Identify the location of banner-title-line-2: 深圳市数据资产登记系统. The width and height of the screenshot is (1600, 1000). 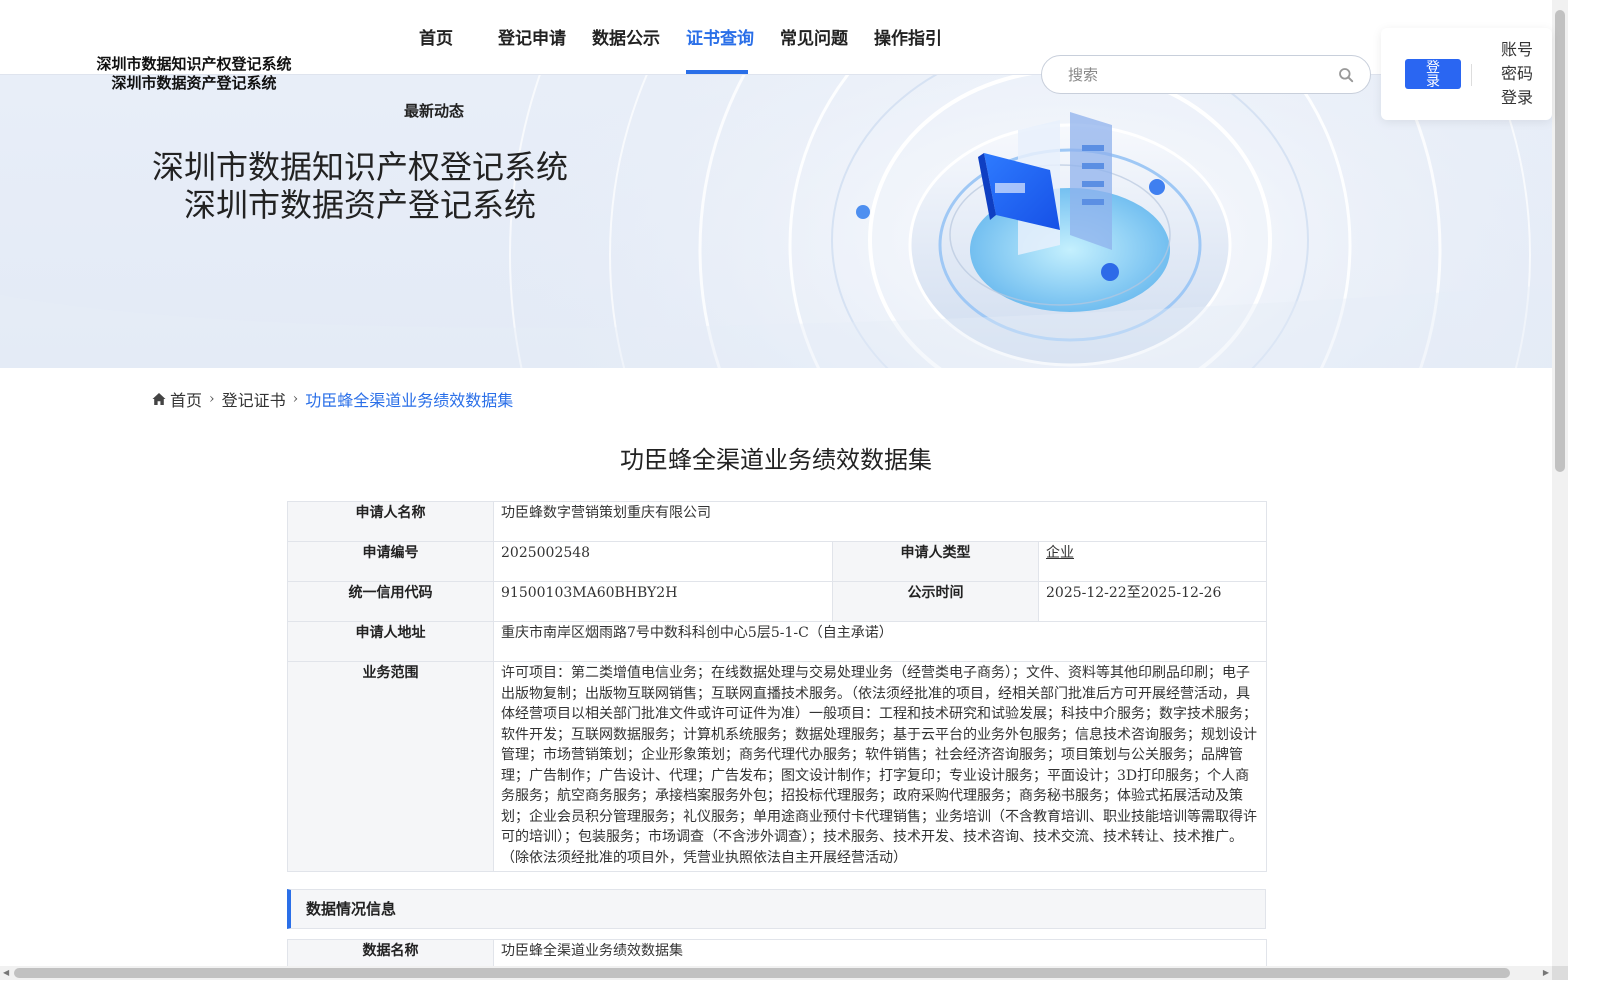
(359, 205).